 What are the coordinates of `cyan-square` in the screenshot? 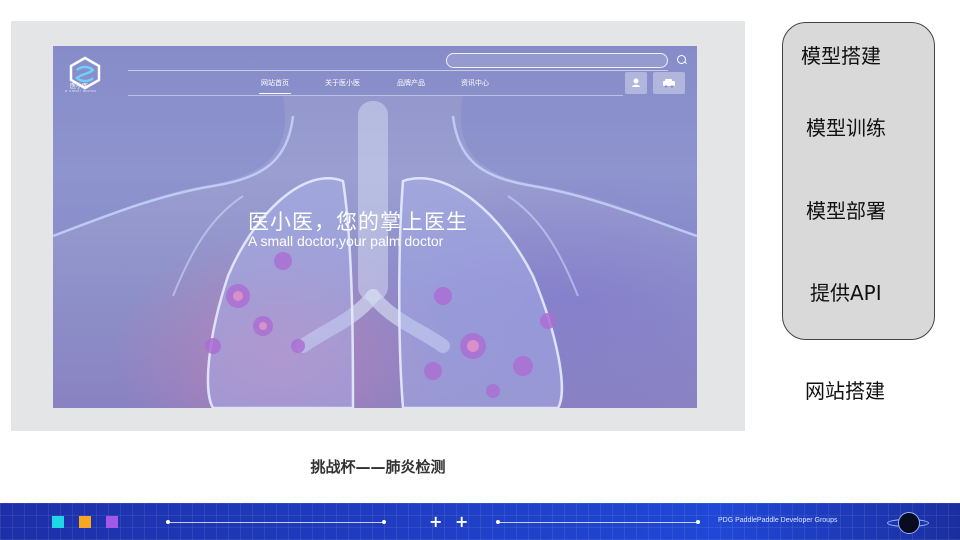 It's located at (58, 522).